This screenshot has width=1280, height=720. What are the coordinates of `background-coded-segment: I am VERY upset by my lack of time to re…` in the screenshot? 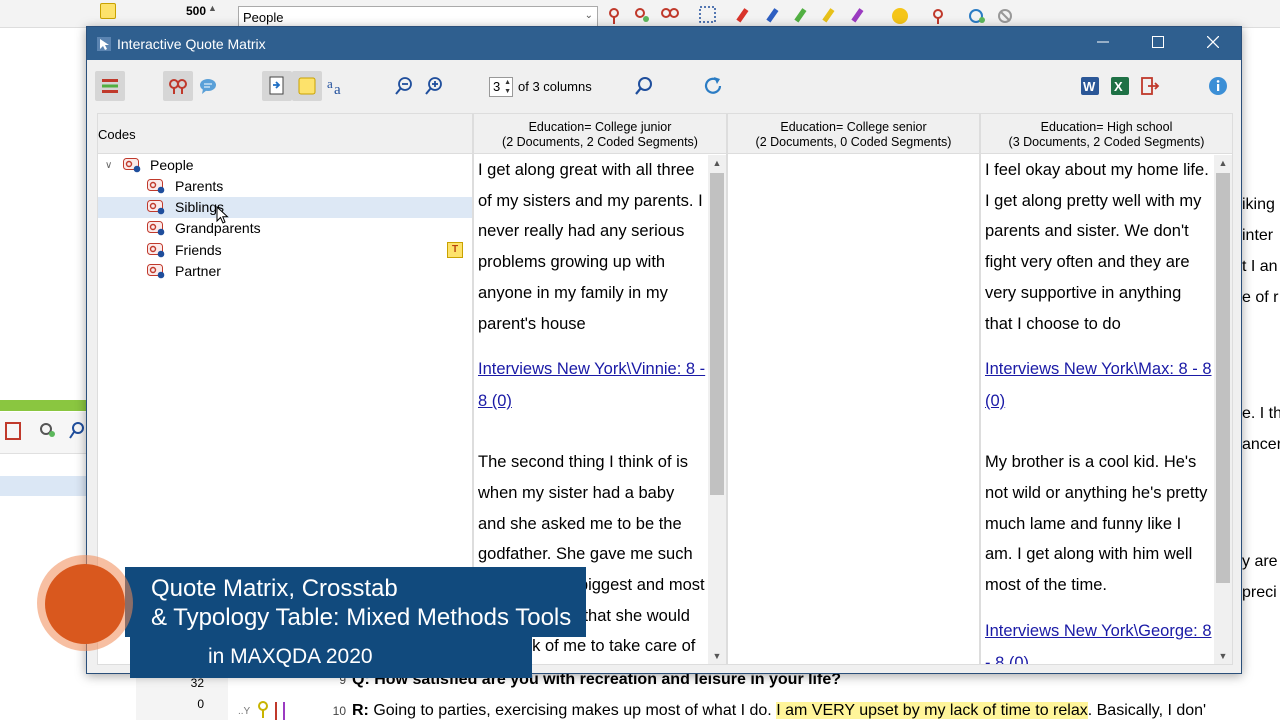 It's located at (932, 710).